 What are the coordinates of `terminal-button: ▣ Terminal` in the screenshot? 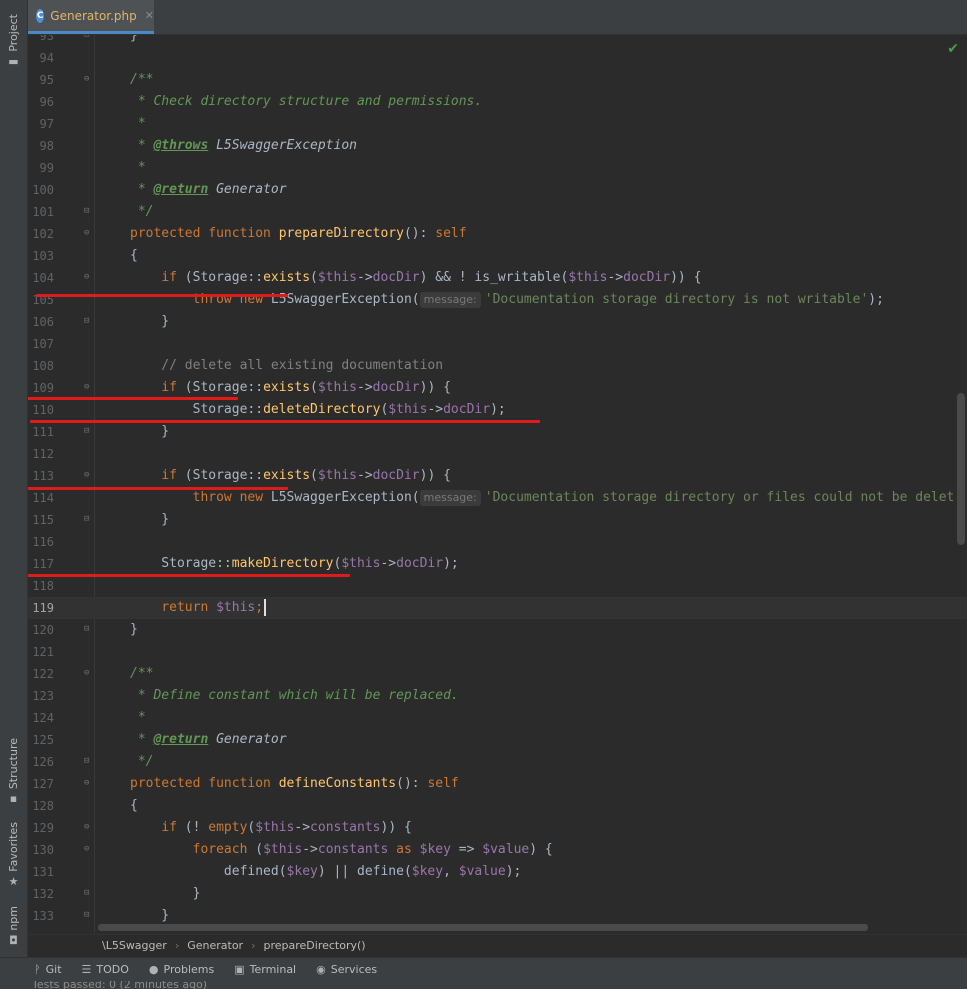 It's located at (265, 969).